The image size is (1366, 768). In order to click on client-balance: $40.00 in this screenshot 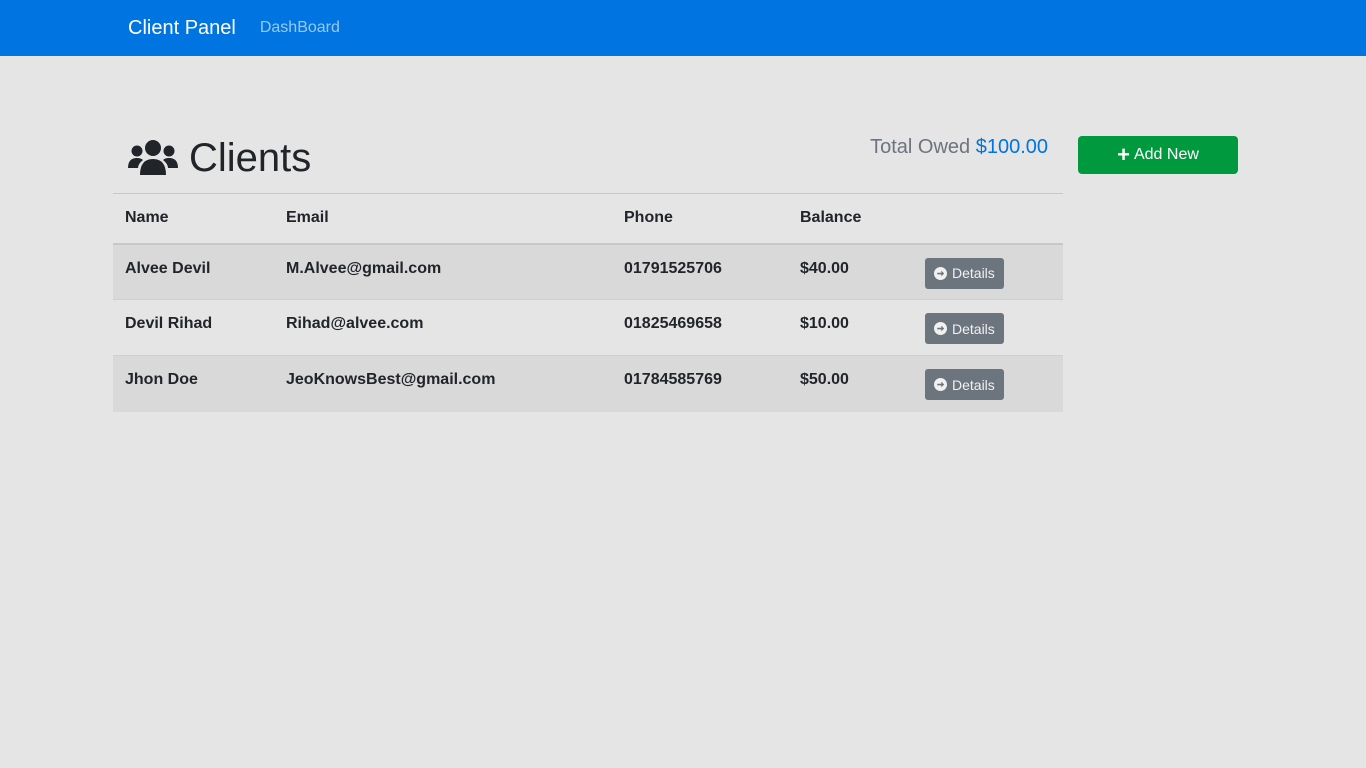, I will do `click(850, 271)`.